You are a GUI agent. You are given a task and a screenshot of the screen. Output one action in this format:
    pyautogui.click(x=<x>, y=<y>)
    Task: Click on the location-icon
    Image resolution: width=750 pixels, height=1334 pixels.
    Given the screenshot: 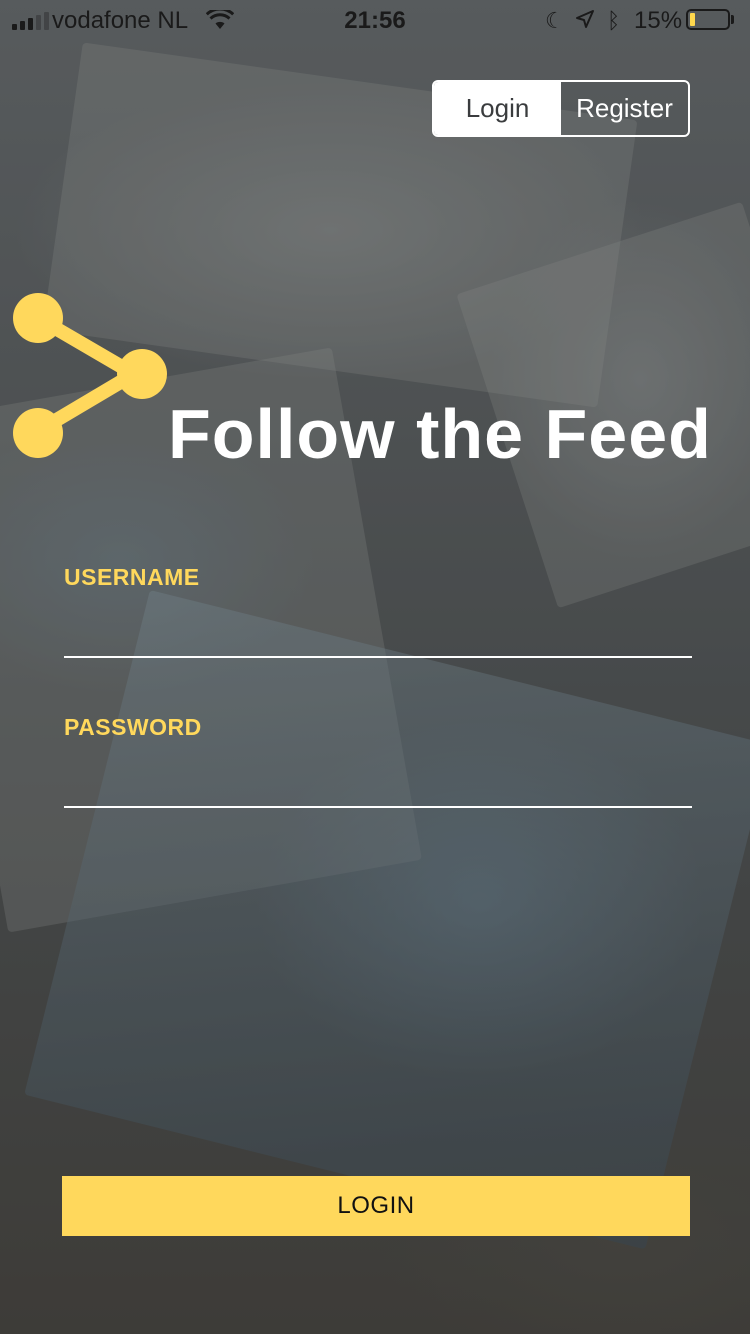 What is the action you would take?
    pyautogui.click(x=585, y=19)
    